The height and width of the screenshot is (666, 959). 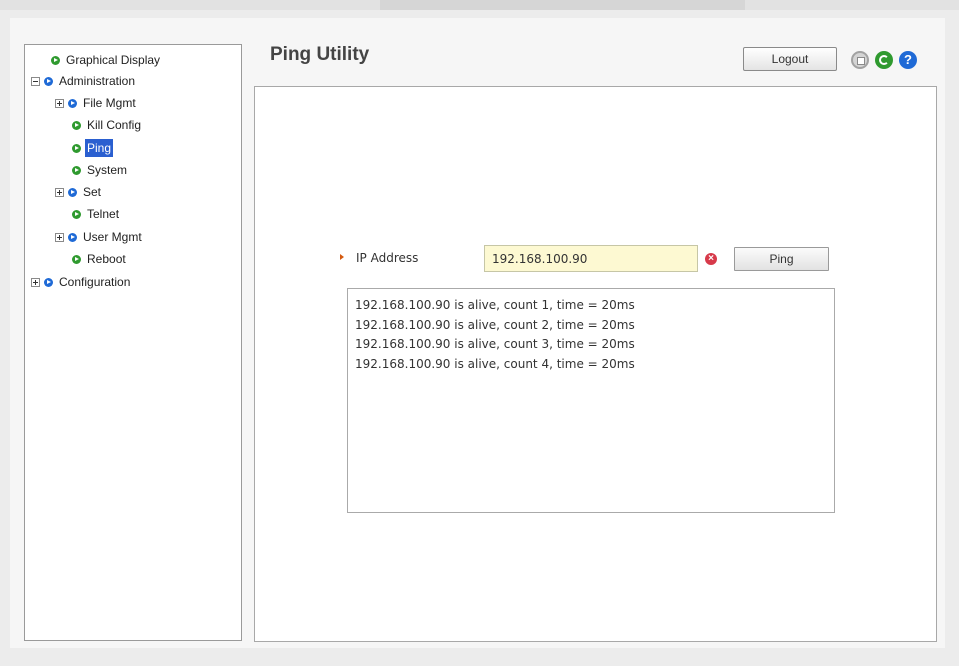 I want to click on help-icon: ?, so click(x=908, y=60).